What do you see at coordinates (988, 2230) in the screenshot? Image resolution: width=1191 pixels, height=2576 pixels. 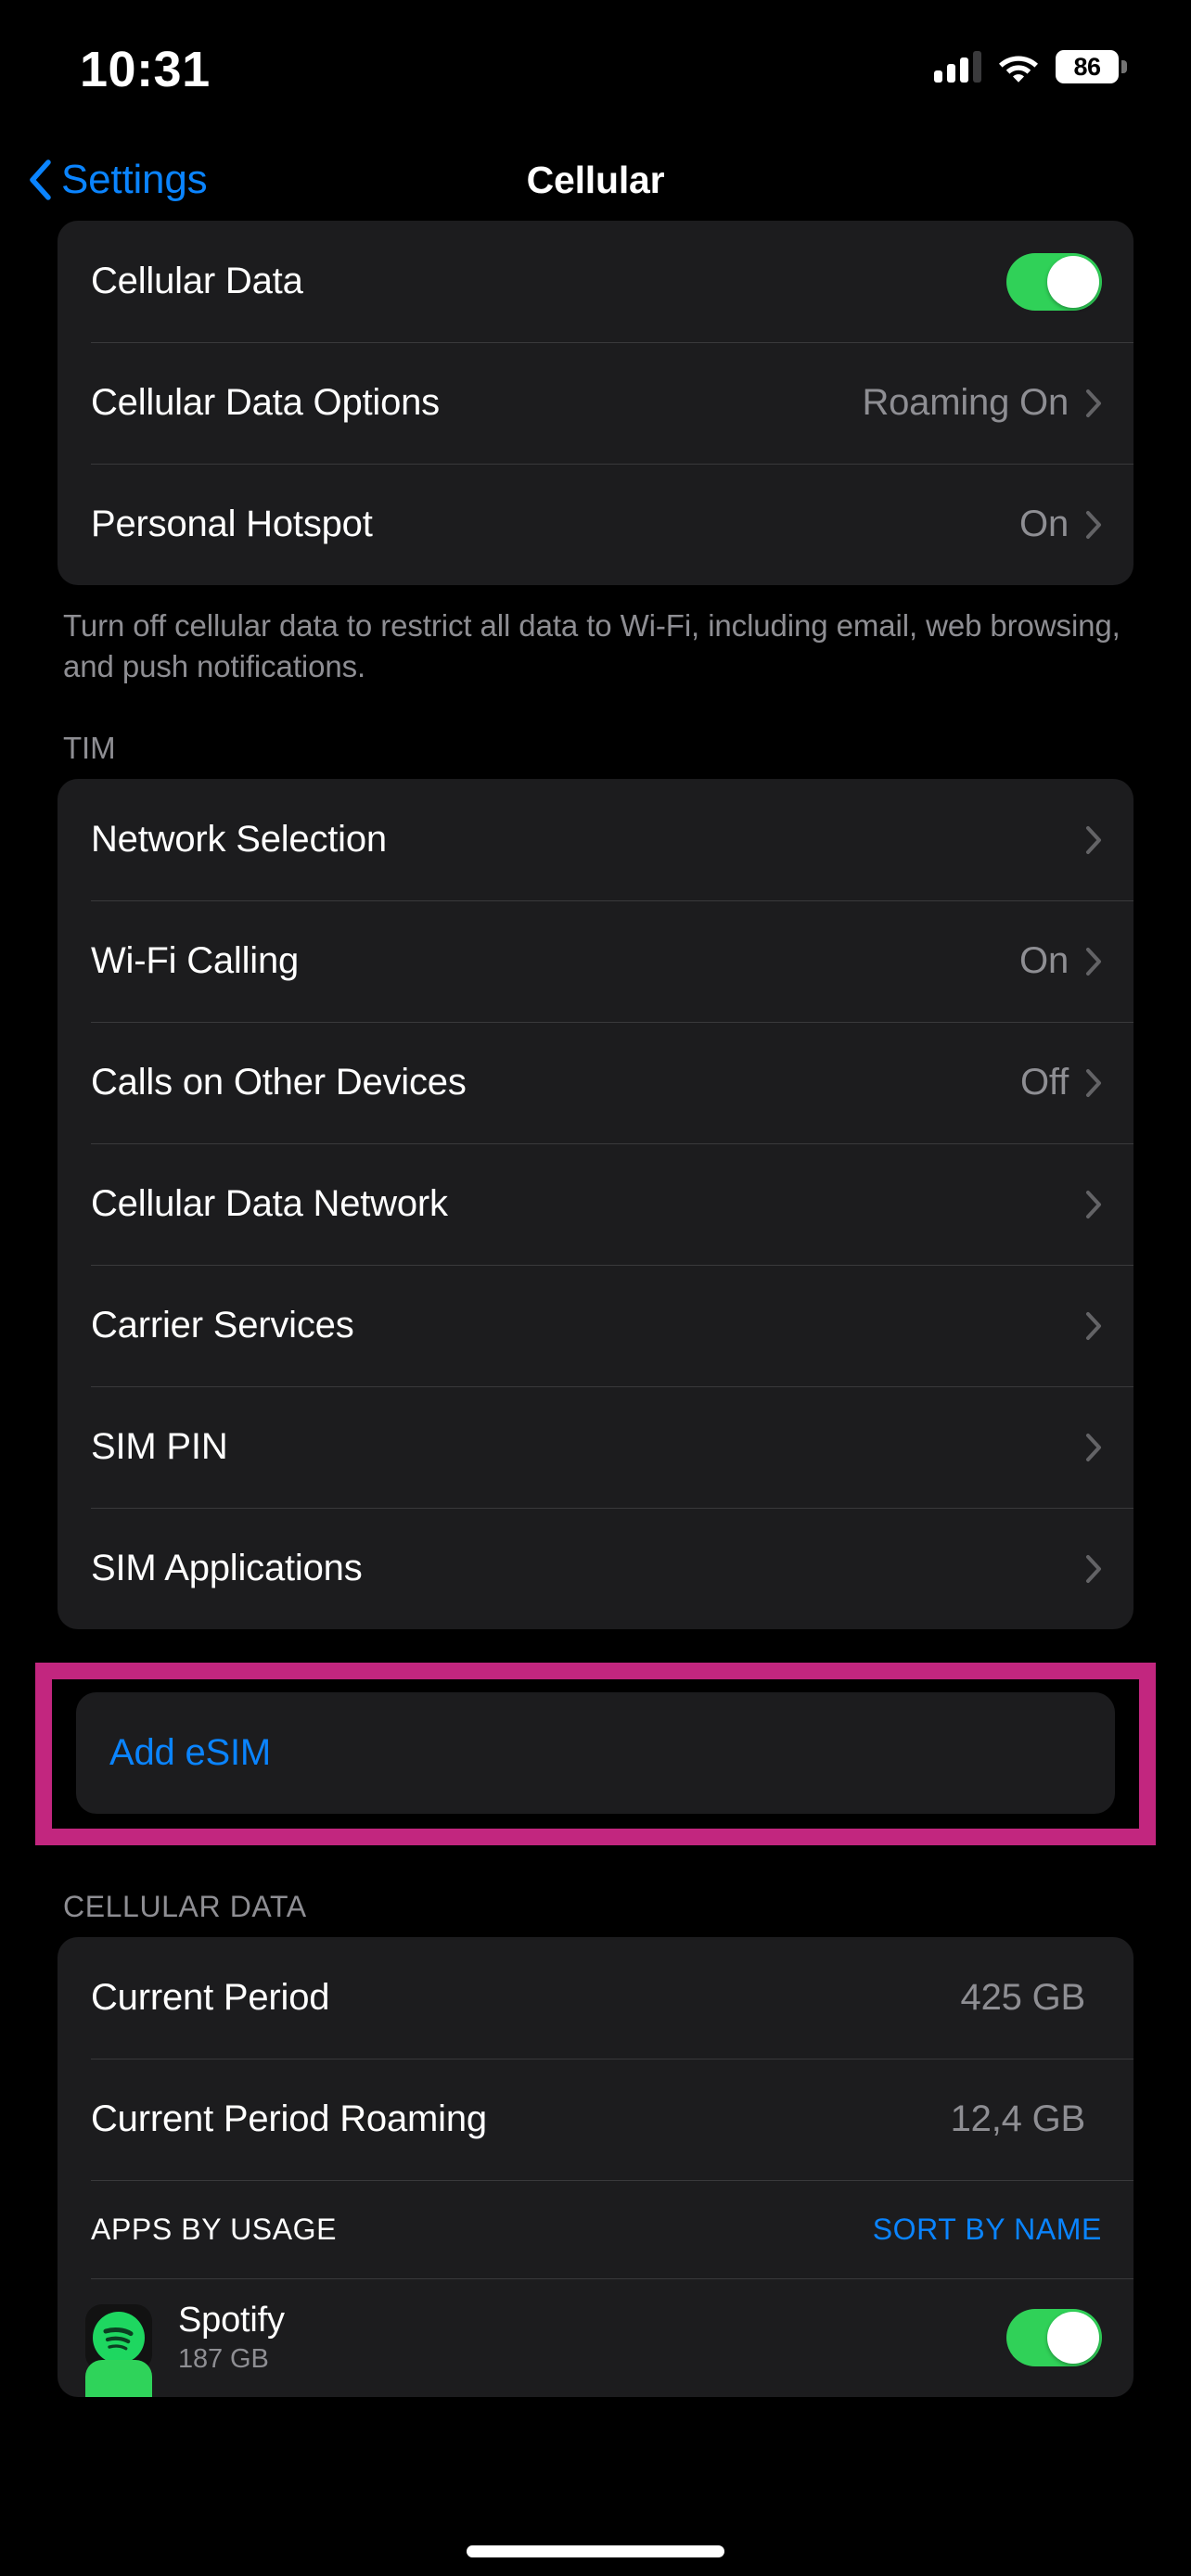 I see `sort-by-name-button: SORT BY NAME` at bounding box center [988, 2230].